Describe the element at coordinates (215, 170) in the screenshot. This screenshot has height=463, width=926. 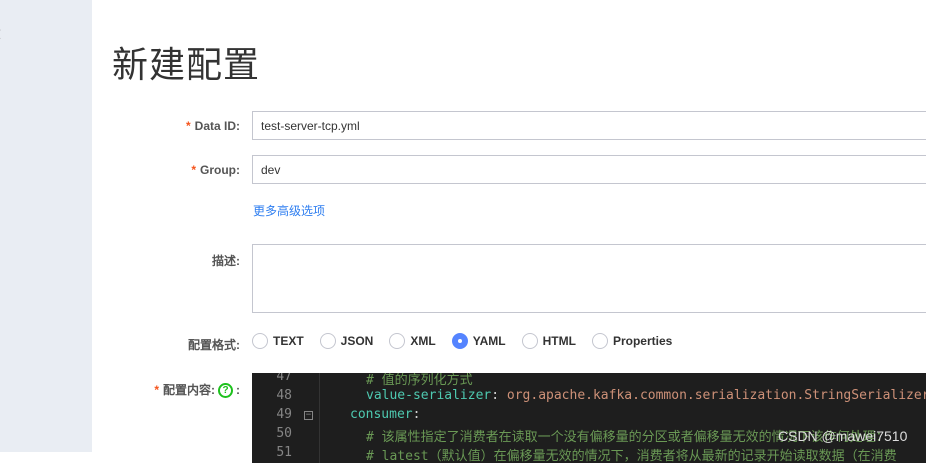
I see `group-label: * Group:` at that location.